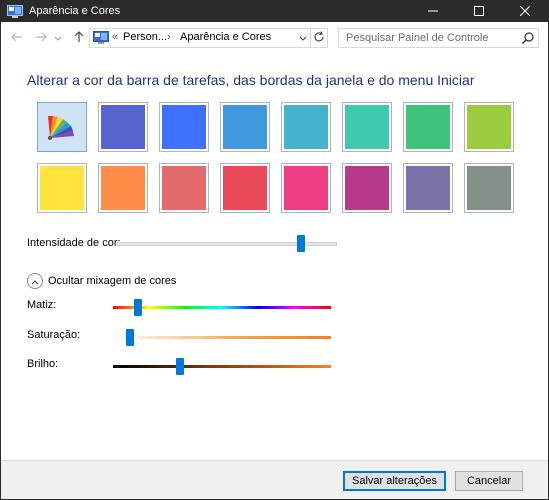 The width and height of the screenshot is (549, 500). I want to click on intensity-slider-thumb, so click(301, 243).